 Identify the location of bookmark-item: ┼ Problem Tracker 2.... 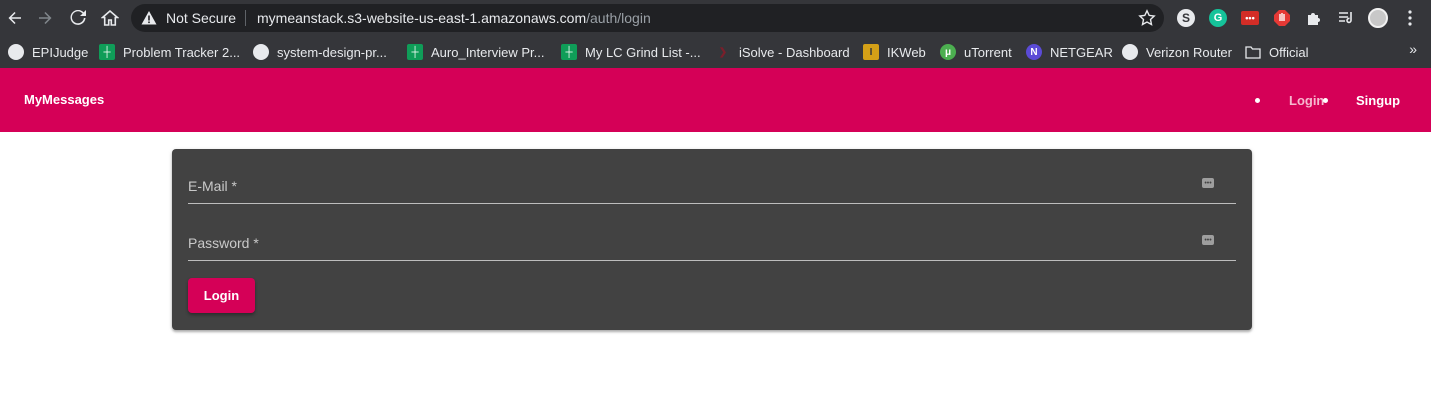
(169, 52).